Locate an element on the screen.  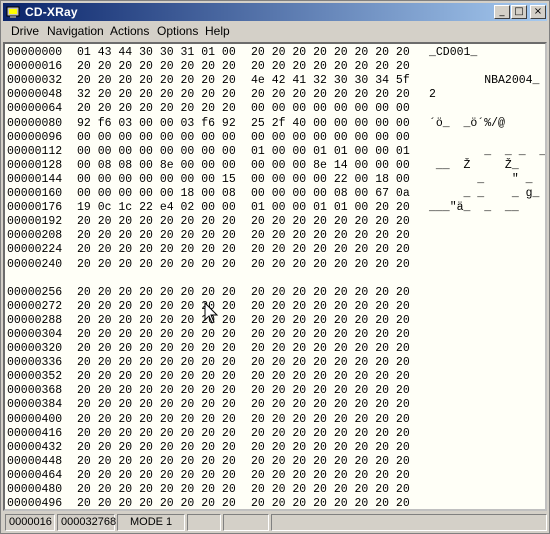
hex-row-bytes-left: 00 00 00 00 00 18 00 08 is located at coordinates (156, 193).